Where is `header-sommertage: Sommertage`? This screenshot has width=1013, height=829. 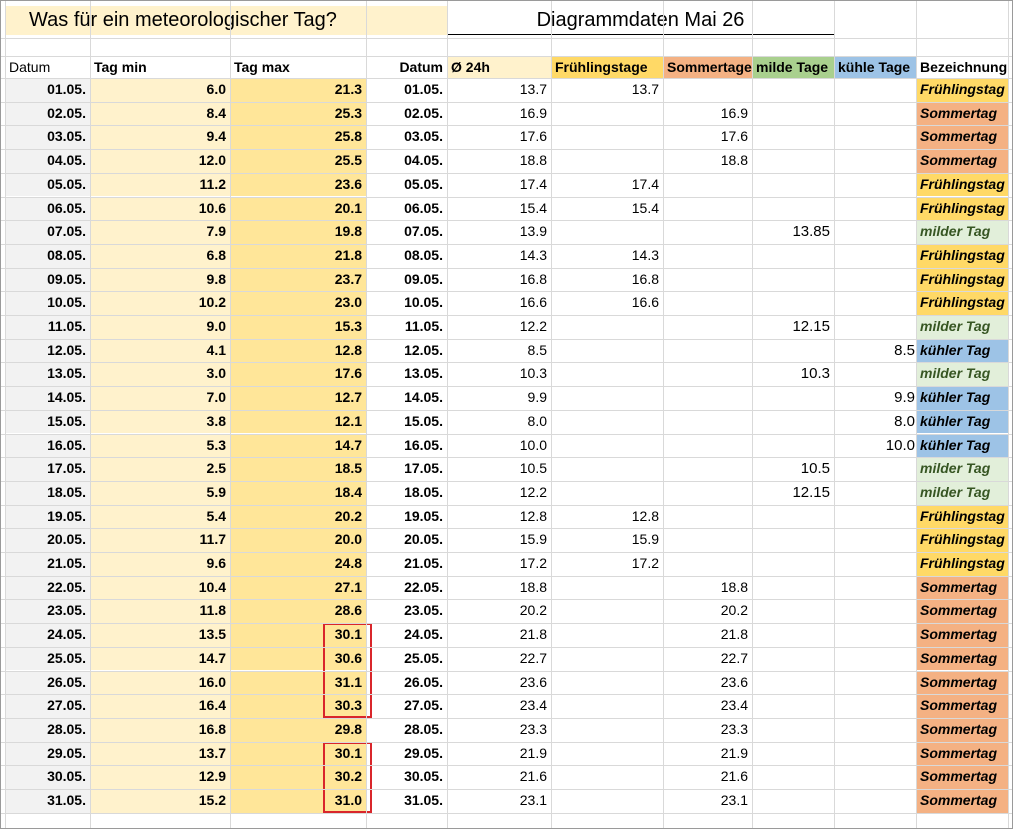 header-sommertage: Sommertage is located at coordinates (707, 67).